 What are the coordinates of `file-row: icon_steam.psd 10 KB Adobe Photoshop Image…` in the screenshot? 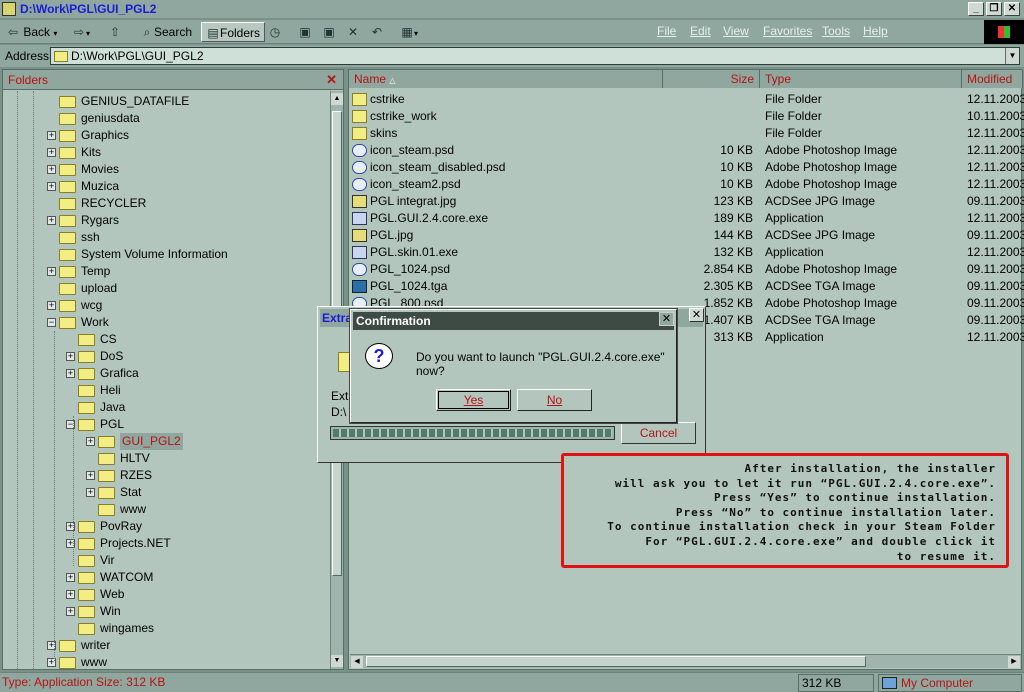 It's located at (686, 150).